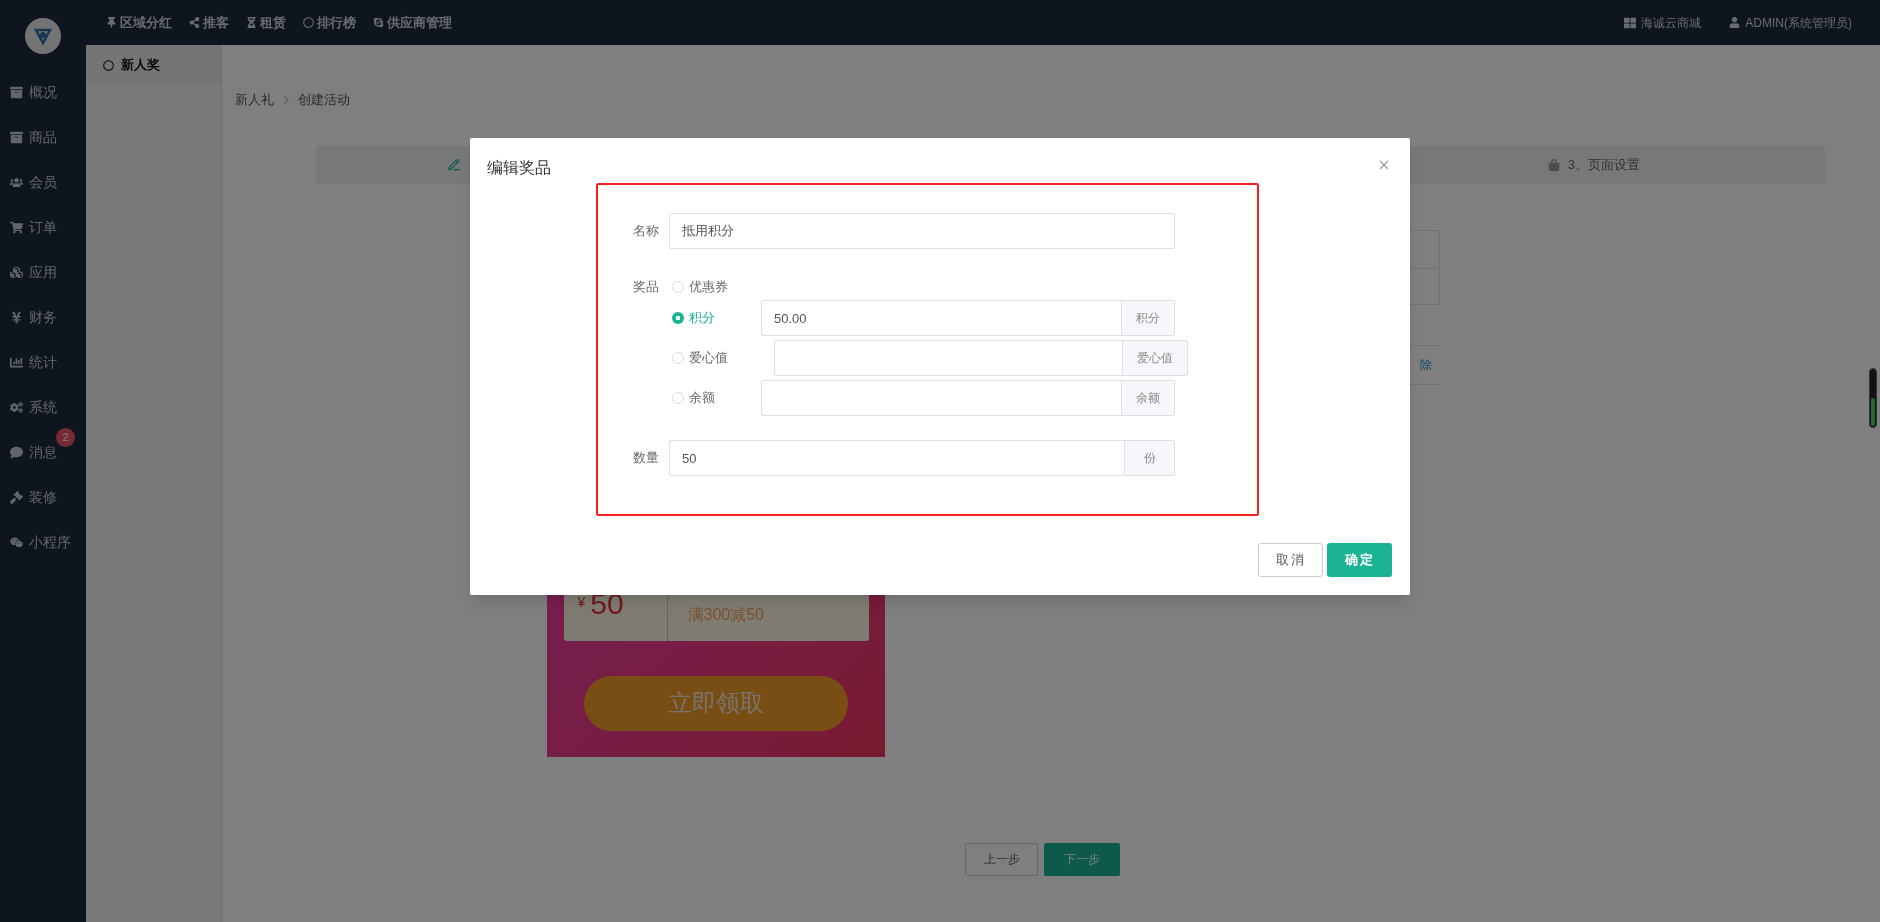  What do you see at coordinates (139, 22) in the screenshot?
I see `nav-link: 区域分红` at bounding box center [139, 22].